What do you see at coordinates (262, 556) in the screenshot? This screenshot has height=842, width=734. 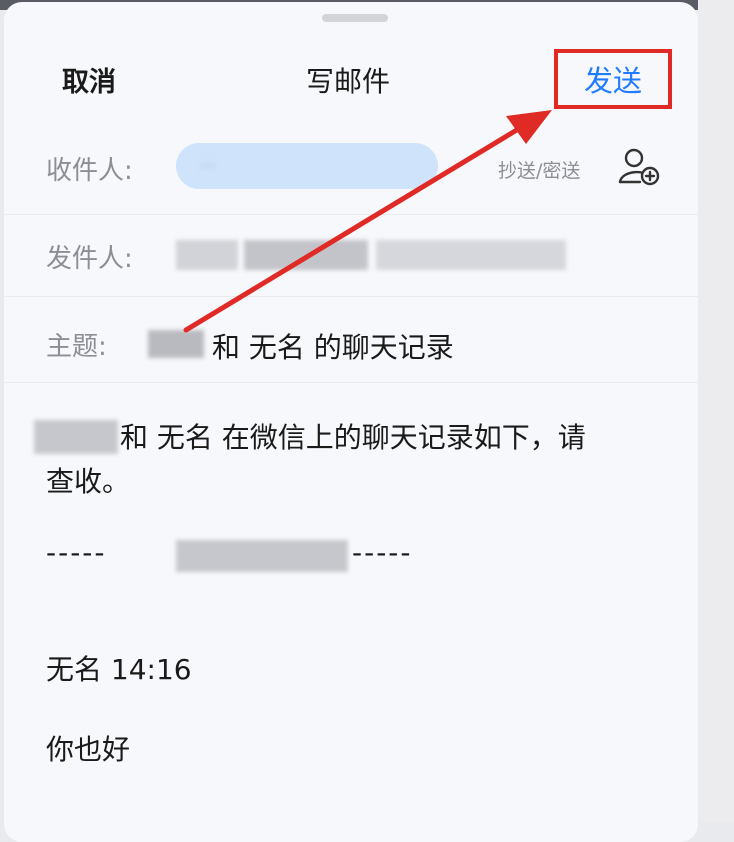 I see `separator-redacted` at bounding box center [262, 556].